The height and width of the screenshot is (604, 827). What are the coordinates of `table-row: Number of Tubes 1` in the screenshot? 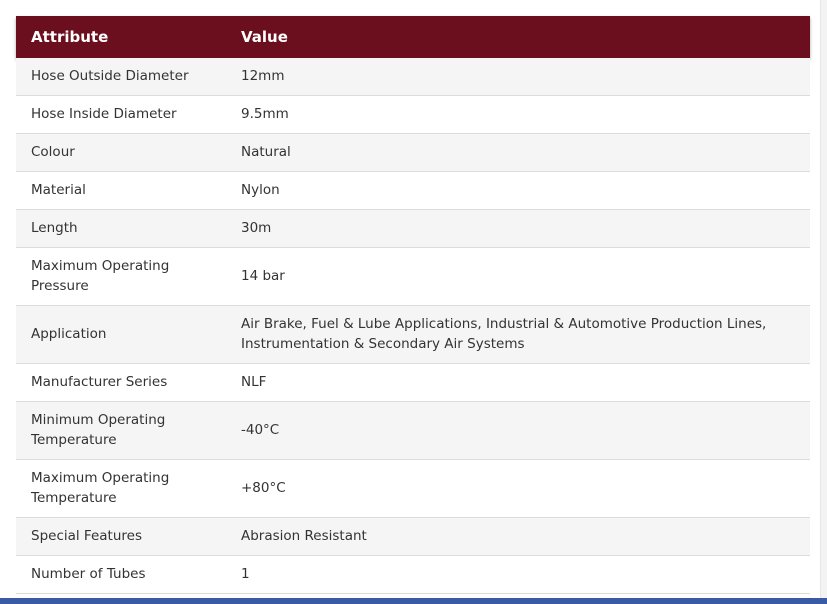 It's located at (413, 574).